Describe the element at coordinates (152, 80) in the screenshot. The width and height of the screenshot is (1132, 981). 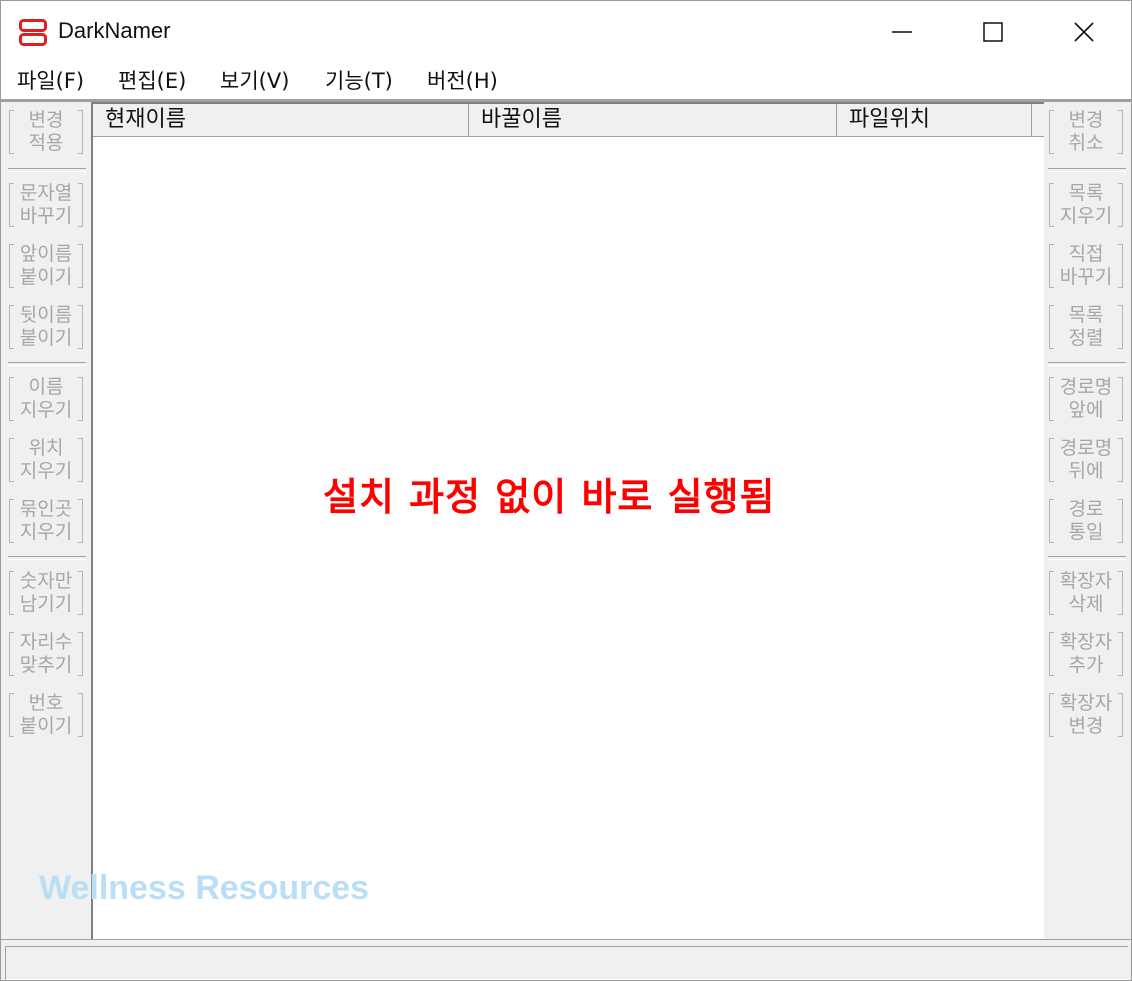
I see `menu-edit: 편집(E)` at that location.